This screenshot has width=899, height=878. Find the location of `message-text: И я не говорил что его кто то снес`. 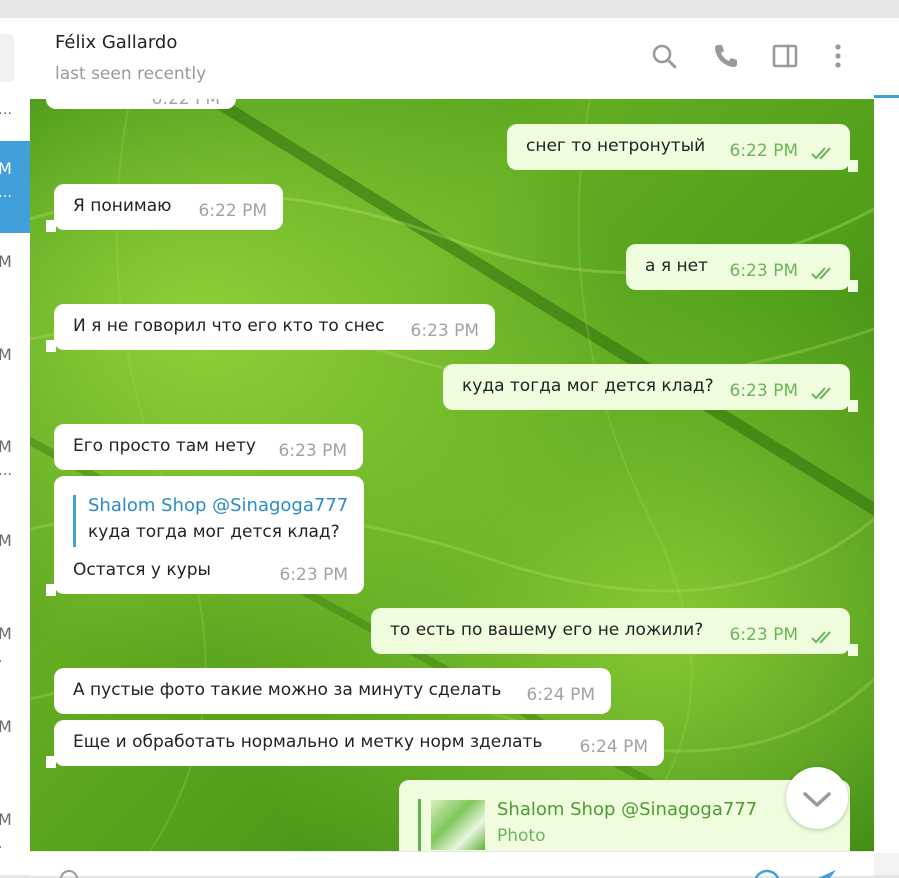

message-text: И я не говорил что его кто то снес is located at coordinates (229, 326).